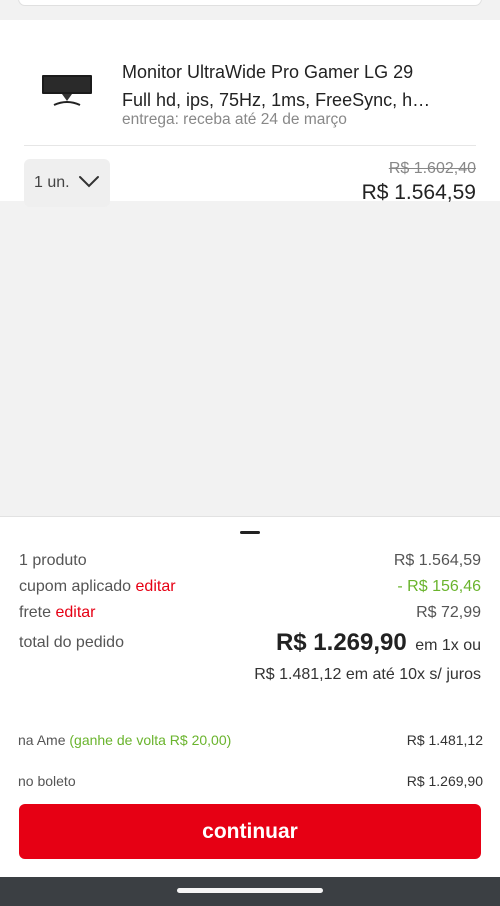 This screenshot has height=906, width=500. Describe the element at coordinates (35, 612) in the screenshot. I see `shipping-label: frete` at that location.